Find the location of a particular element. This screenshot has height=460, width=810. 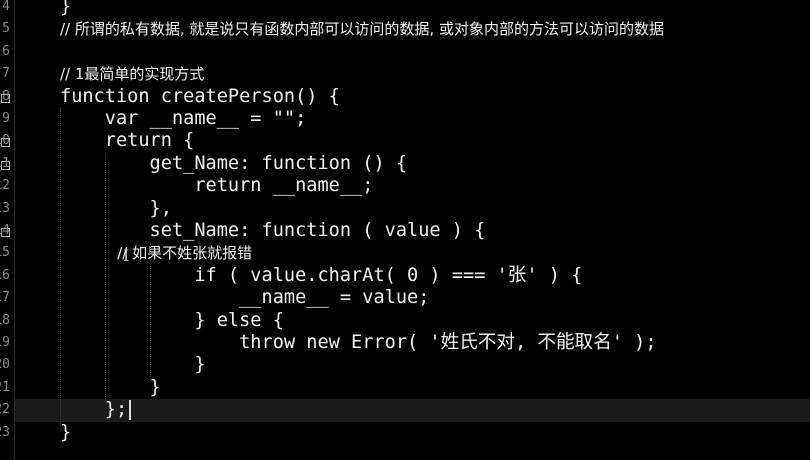

code-text: set_Name: function ( value ) { is located at coordinates (273, 230).